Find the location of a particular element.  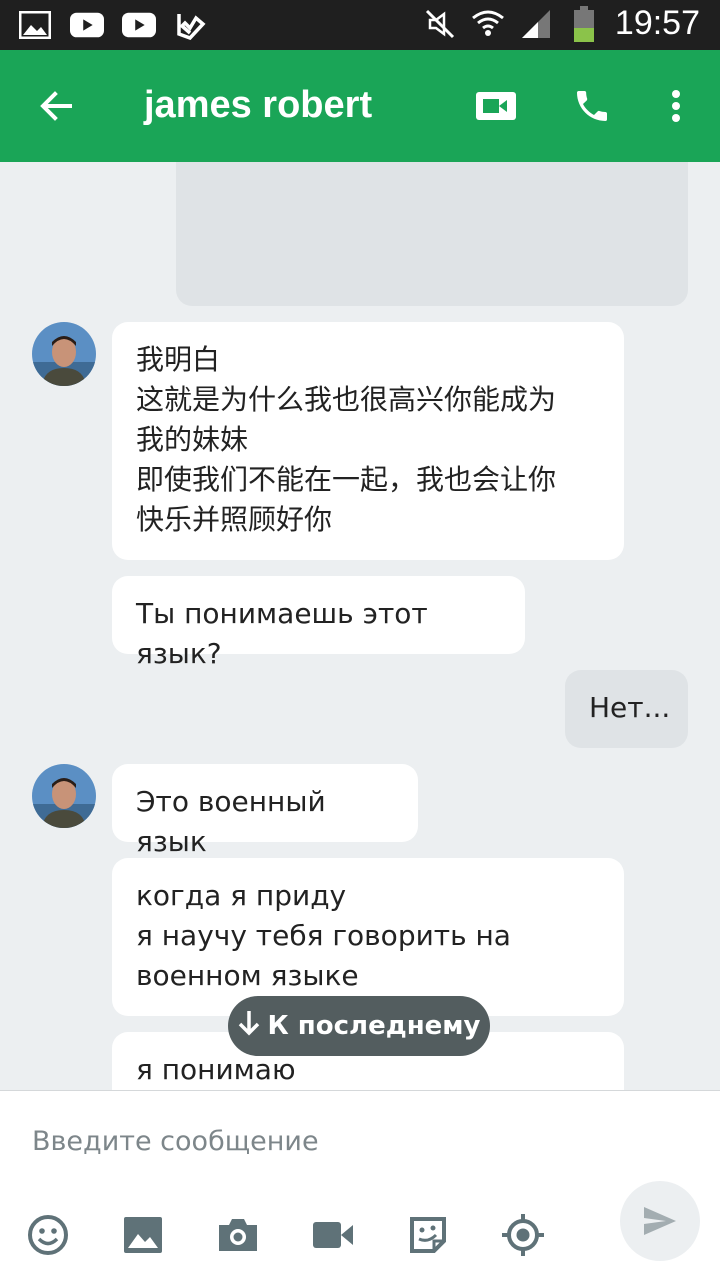

status-time: 19:57 is located at coordinates (657, 23).